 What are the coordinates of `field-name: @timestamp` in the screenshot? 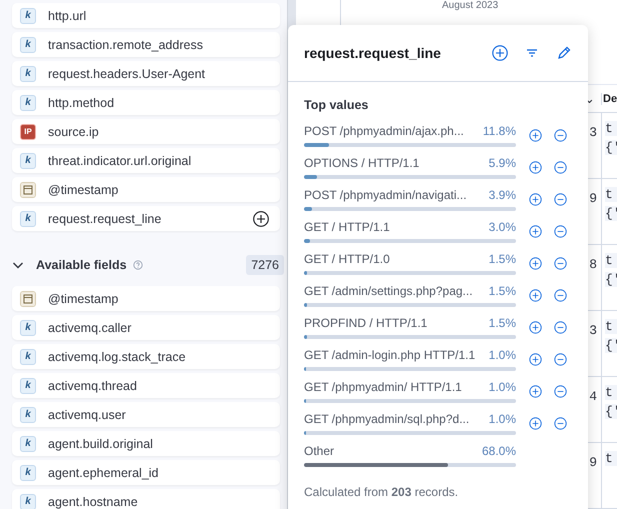 It's located at (84, 189).